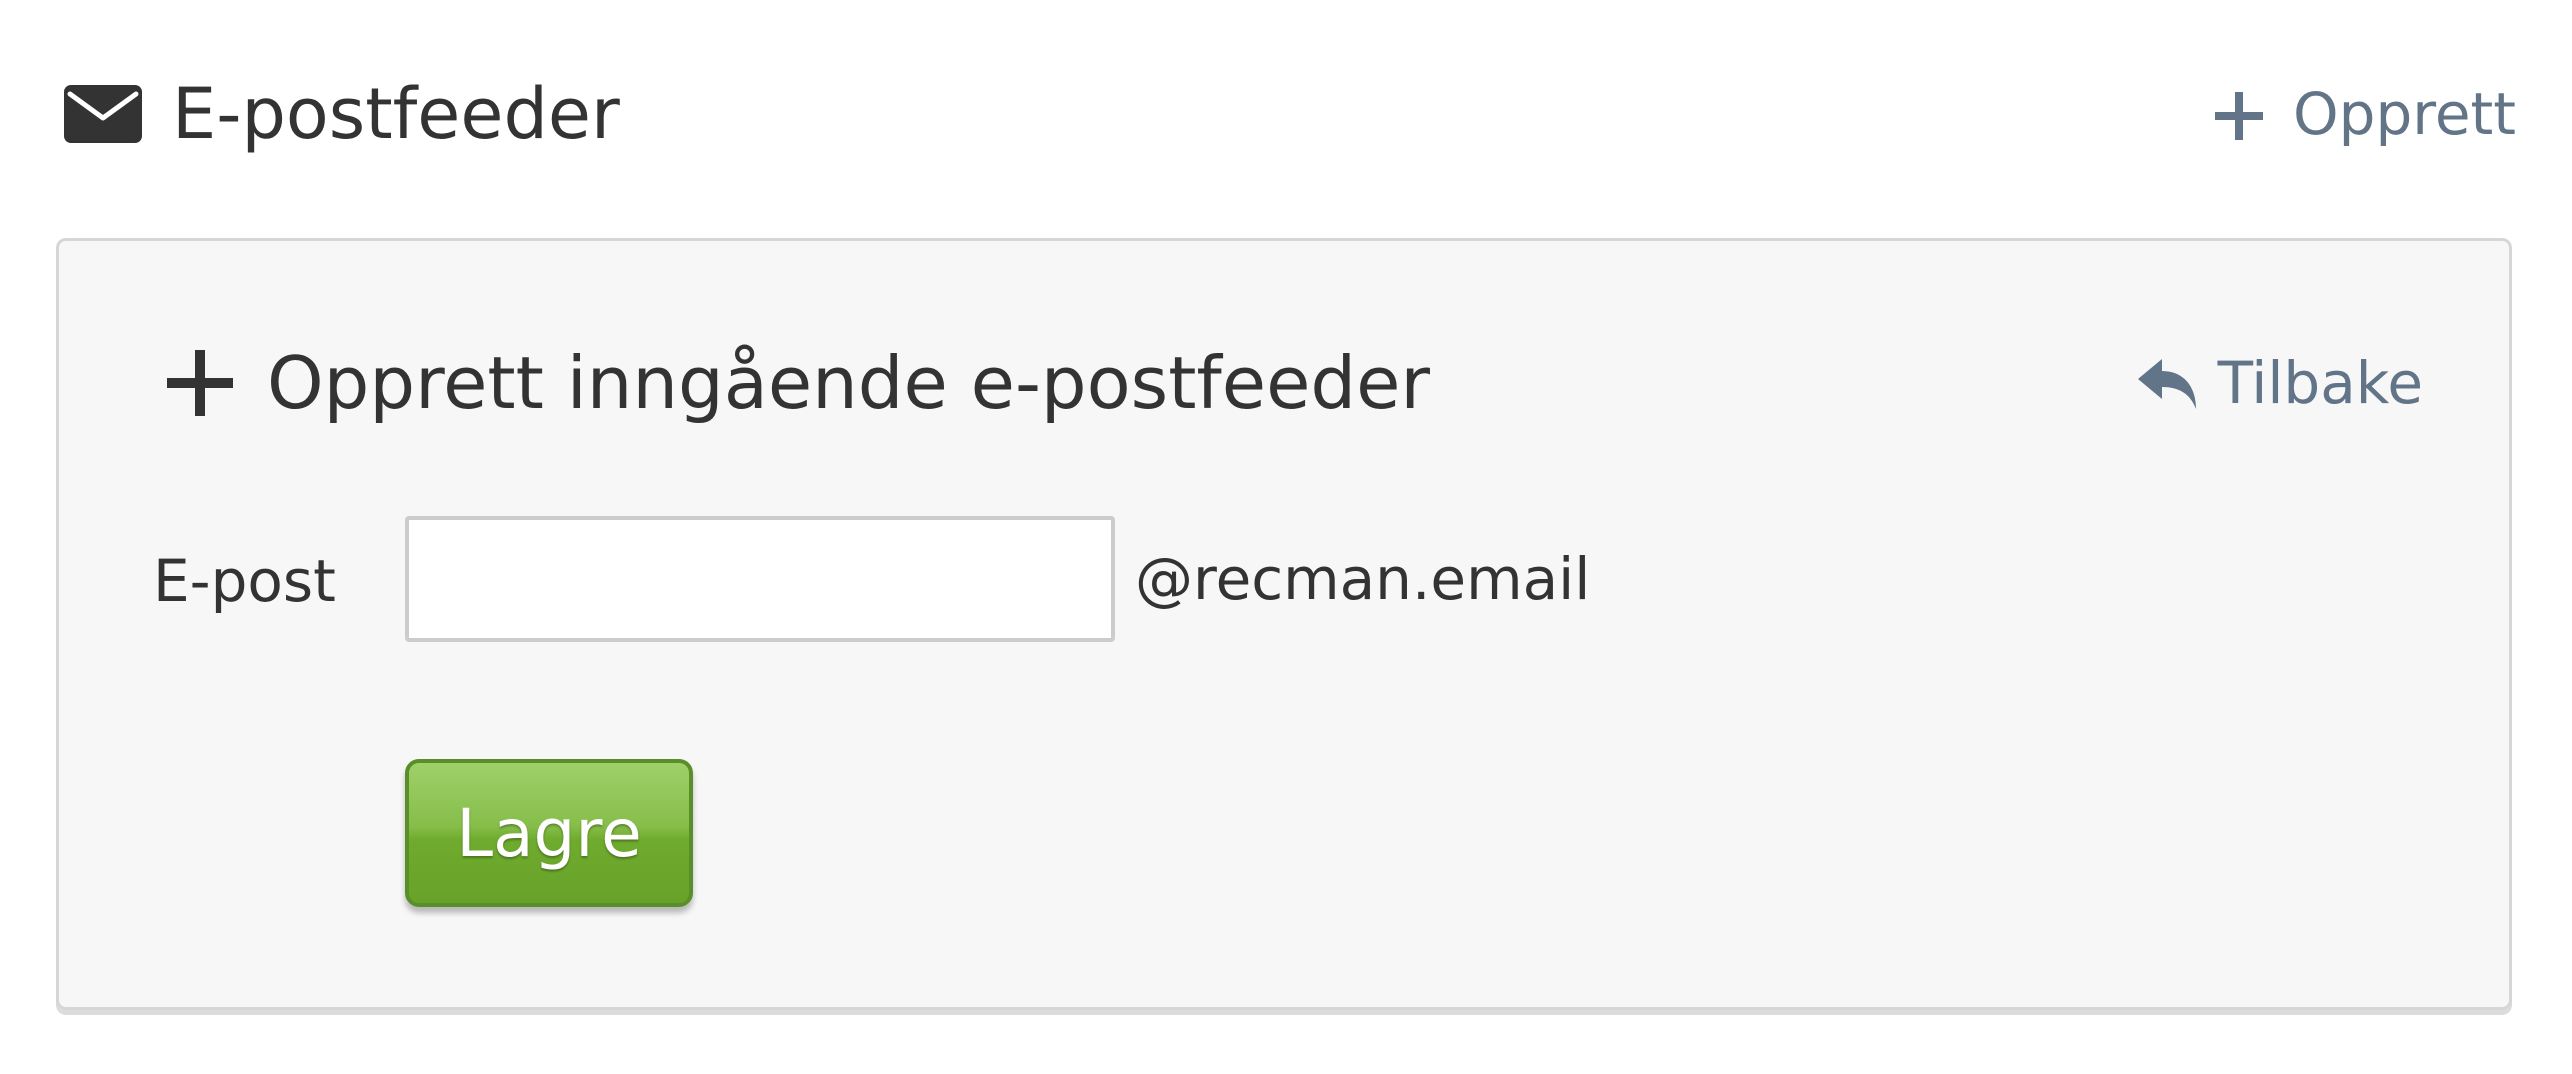  I want to click on envelope-icon, so click(103, 114).